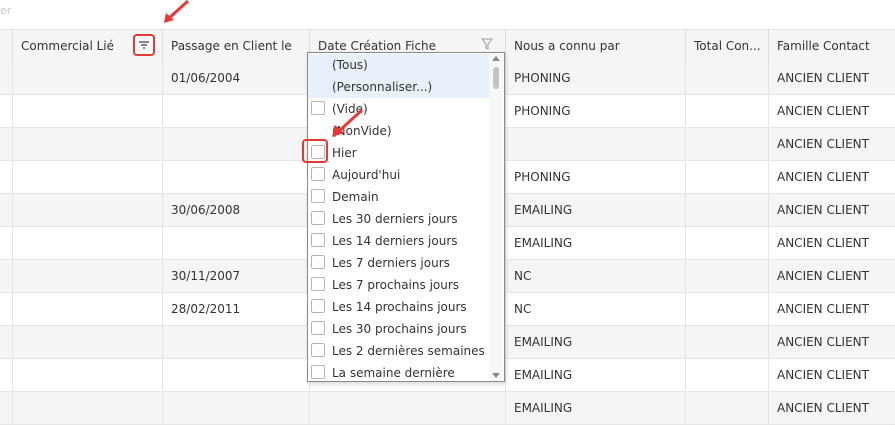 The width and height of the screenshot is (895, 425). What do you see at coordinates (408, 351) in the screenshot?
I see `option-label: Les 2 dernières semaines` at bounding box center [408, 351].